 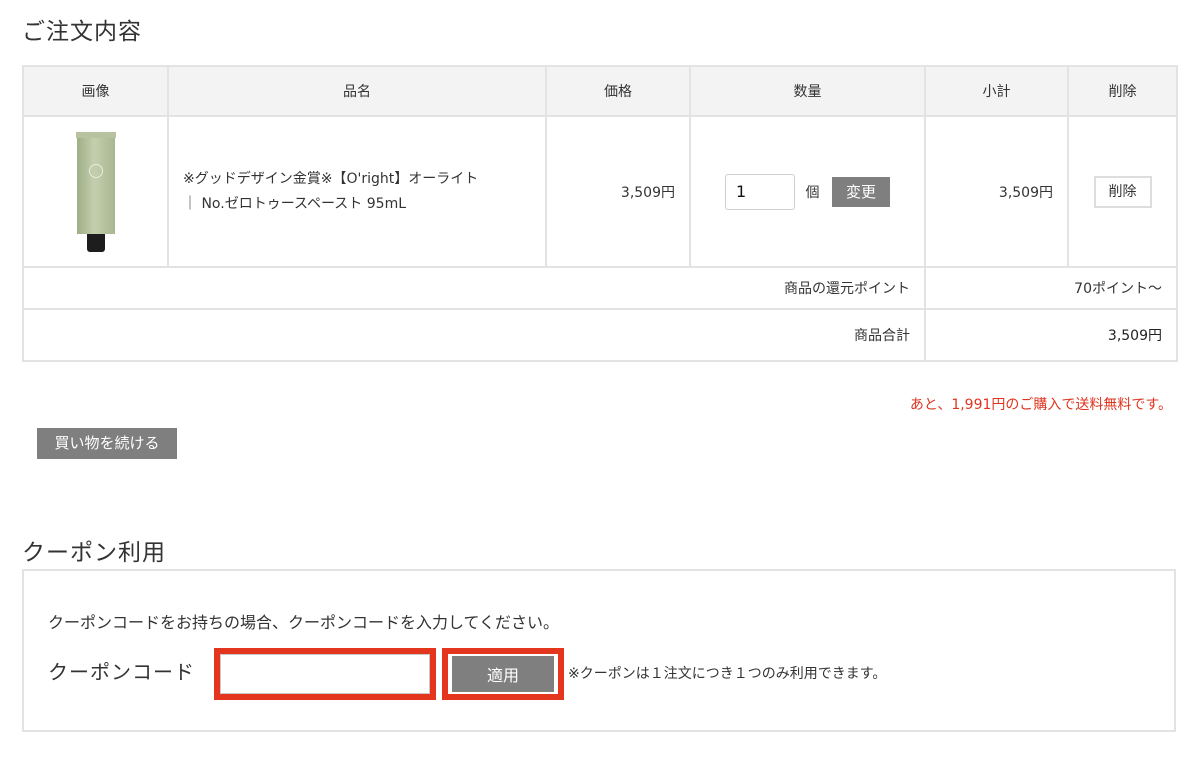 I want to click on coupon-title: クーポン利用, so click(x=94, y=553).